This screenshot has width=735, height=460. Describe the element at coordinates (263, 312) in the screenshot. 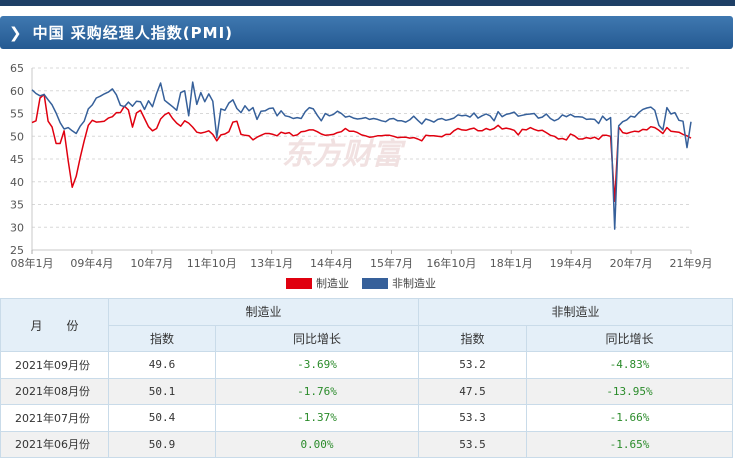

I see `mfg-group-header: 制造业` at that location.